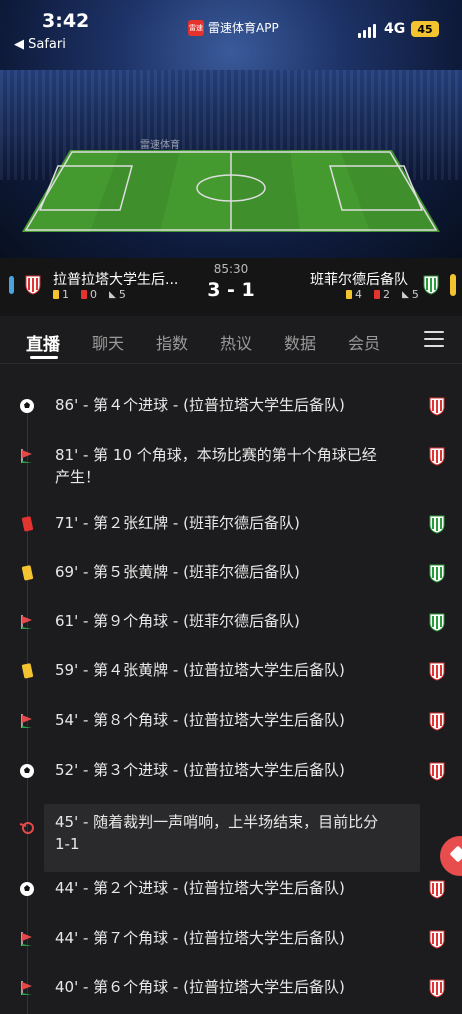 The width and height of the screenshot is (462, 1014). Describe the element at coordinates (364, 342) in the screenshot. I see `tab-member: 会员` at that location.